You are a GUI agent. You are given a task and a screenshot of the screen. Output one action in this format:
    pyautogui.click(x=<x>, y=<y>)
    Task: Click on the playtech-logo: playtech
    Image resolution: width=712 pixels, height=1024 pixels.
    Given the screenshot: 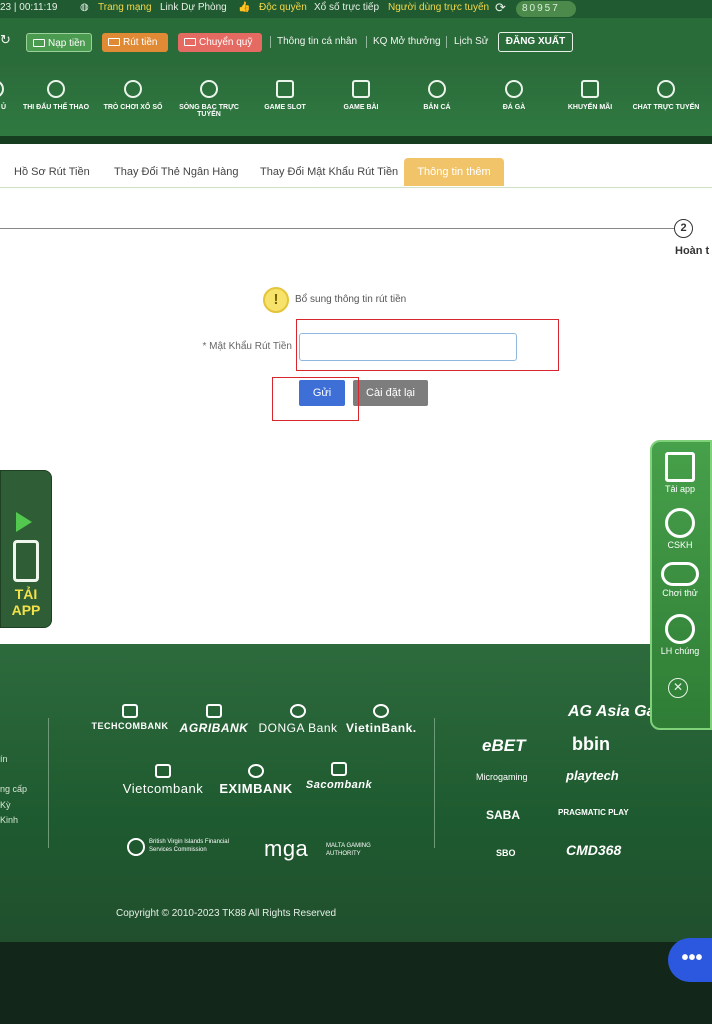 What is the action you would take?
    pyautogui.click(x=592, y=775)
    